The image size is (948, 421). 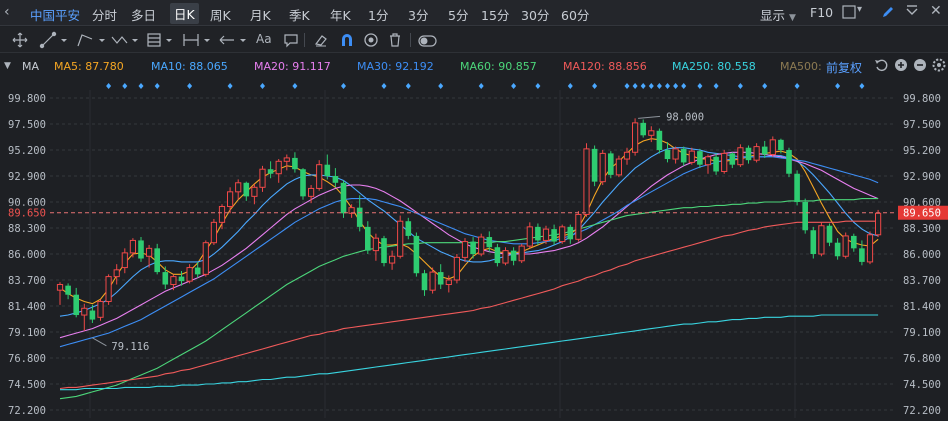 I want to click on settings-icon, so click(x=939, y=66).